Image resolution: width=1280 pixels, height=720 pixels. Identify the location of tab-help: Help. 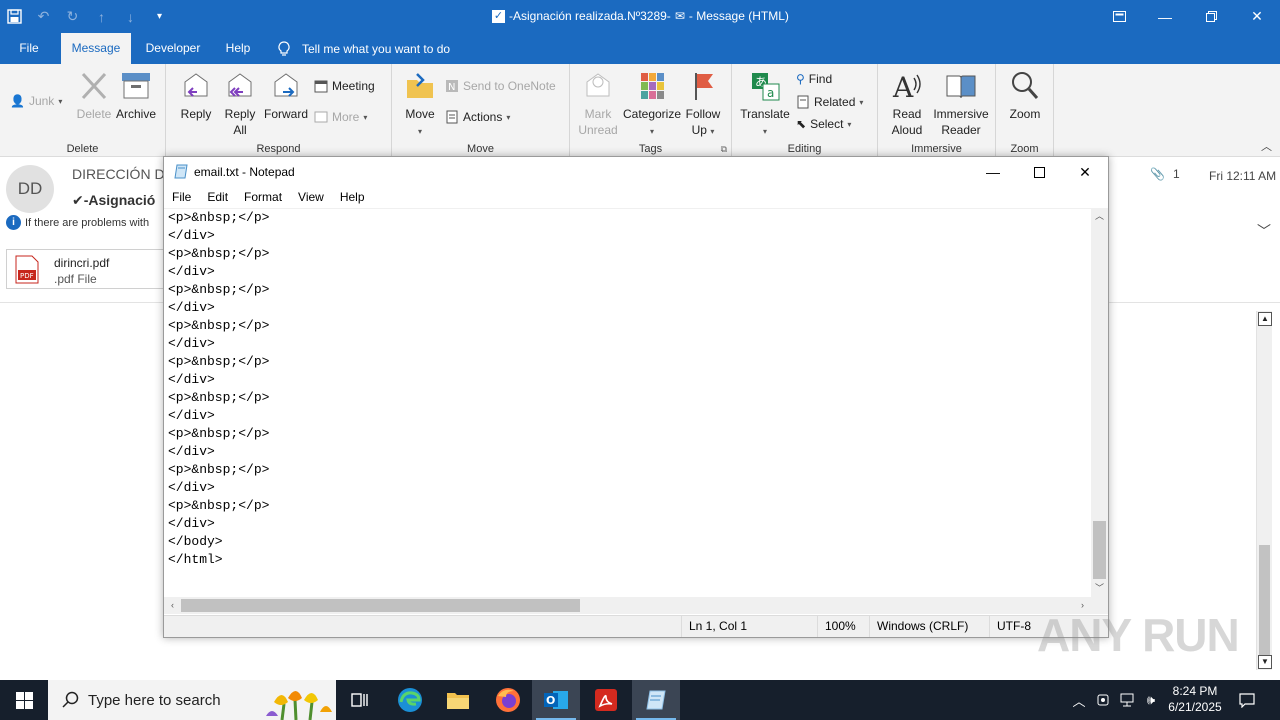
(238, 48).